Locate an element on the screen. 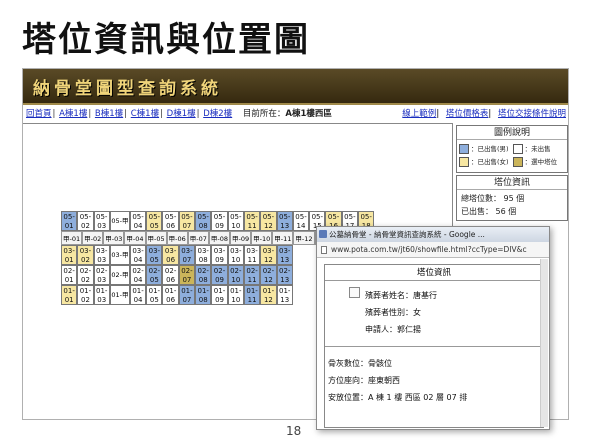  stats-box: 塔位資訊 總塔位數： 95 個 已出售： 56 個 is located at coordinates (512, 198).